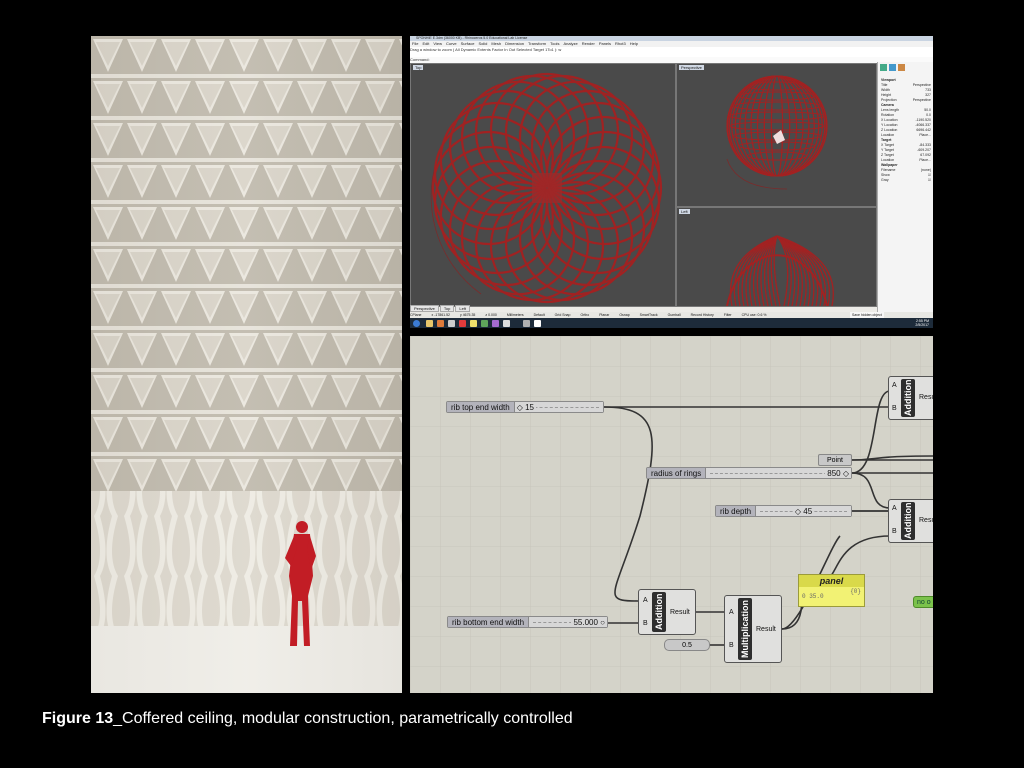 The height and width of the screenshot is (768, 1024). I want to click on property-value: Perspective, so click(922, 100).